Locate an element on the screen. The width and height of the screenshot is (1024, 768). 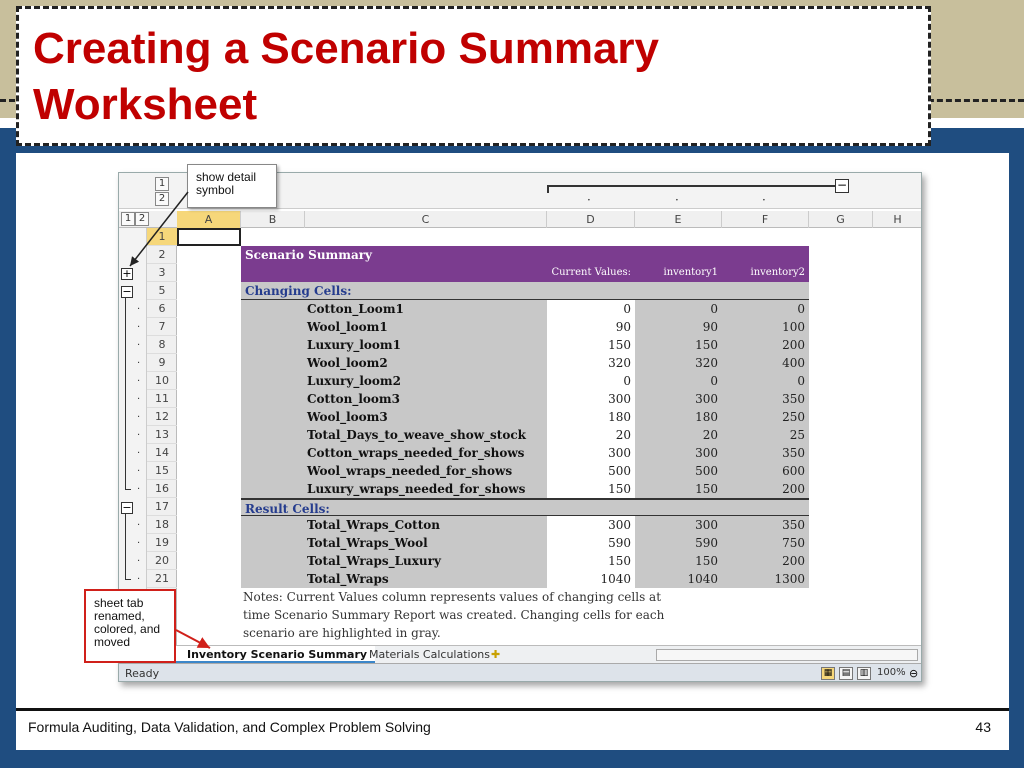
collapse-changing-button: − is located at coordinates (127, 292).